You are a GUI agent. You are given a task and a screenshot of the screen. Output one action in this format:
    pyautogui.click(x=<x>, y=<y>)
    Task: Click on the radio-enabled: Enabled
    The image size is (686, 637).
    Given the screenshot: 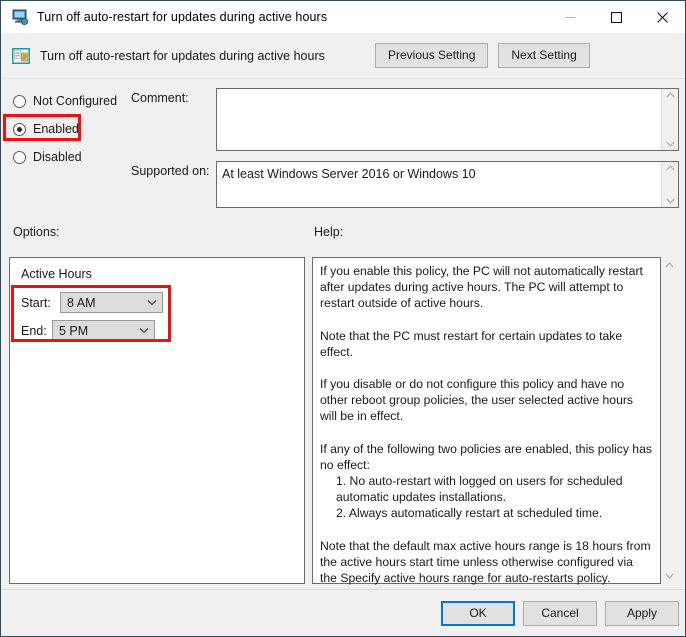 What is the action you would take?
    pyautogui.click(x=46, y=129)
    